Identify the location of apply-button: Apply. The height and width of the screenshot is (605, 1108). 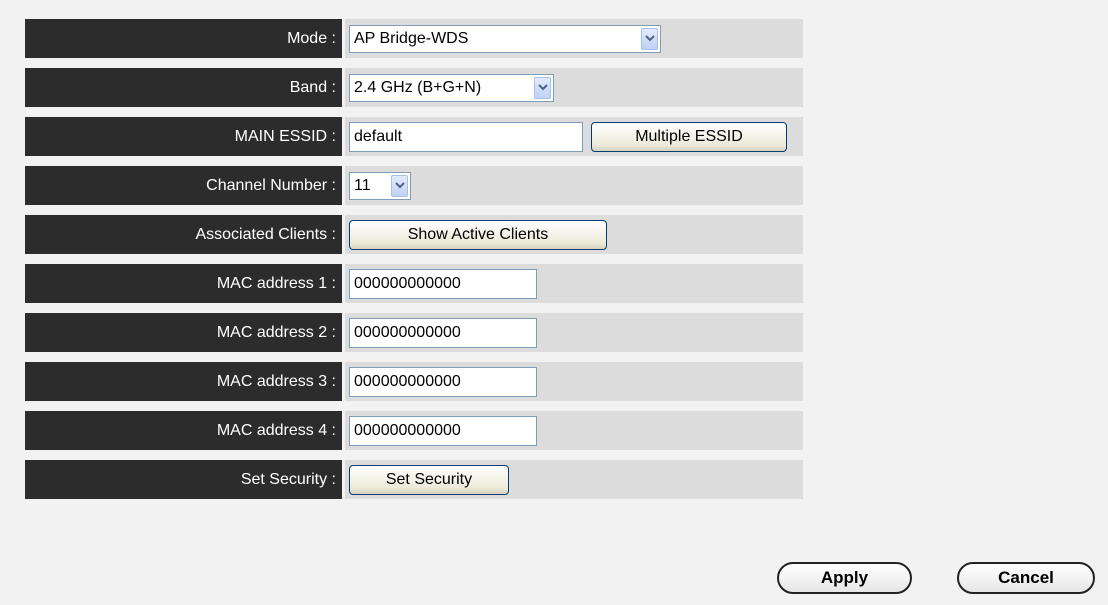
(844, 578).